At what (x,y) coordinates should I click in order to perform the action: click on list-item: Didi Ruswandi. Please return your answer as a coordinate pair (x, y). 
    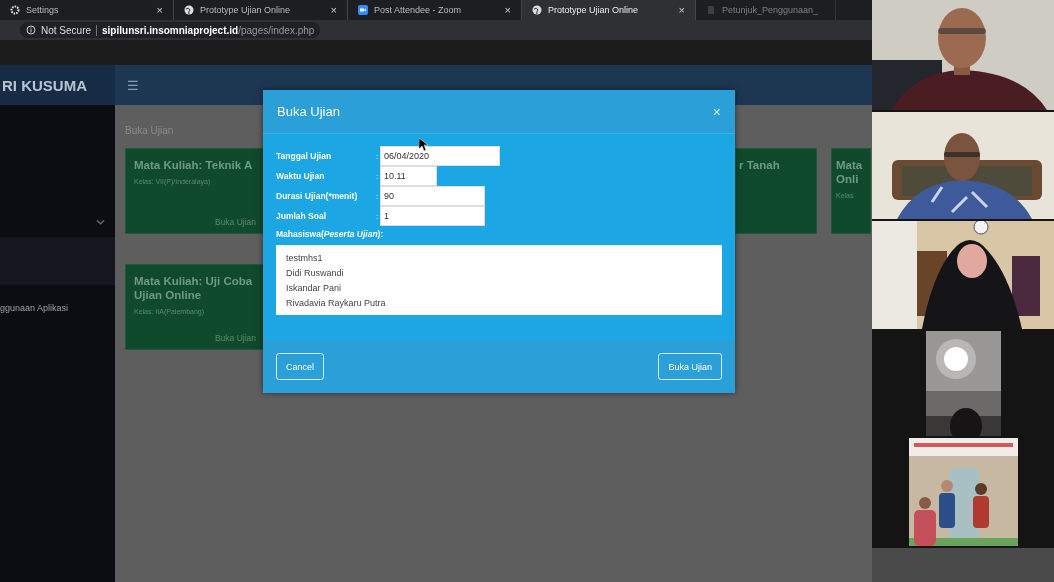
    Looking at the image, I should click on (499, 273).